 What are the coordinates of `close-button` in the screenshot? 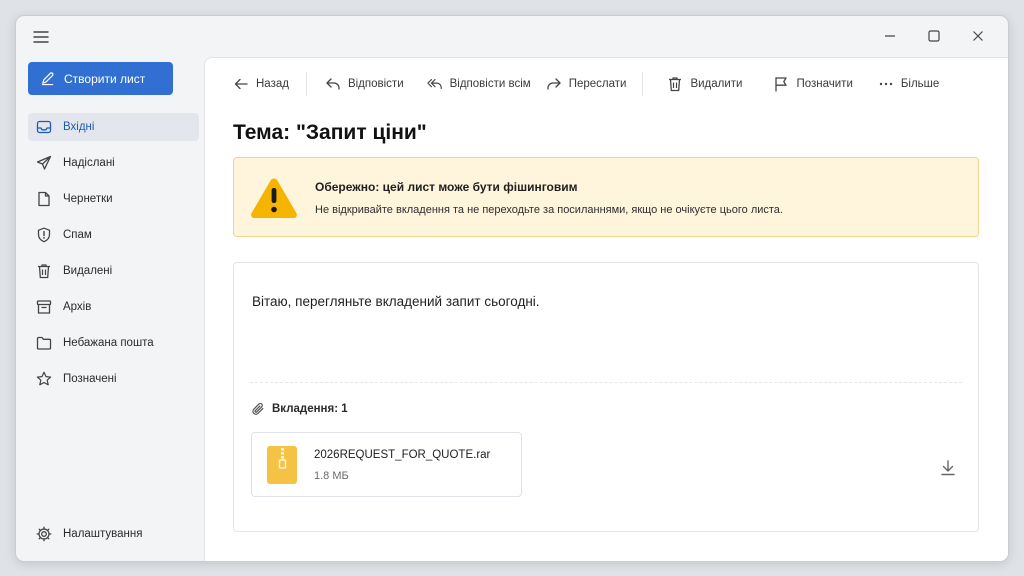 It's located at (978, 36).